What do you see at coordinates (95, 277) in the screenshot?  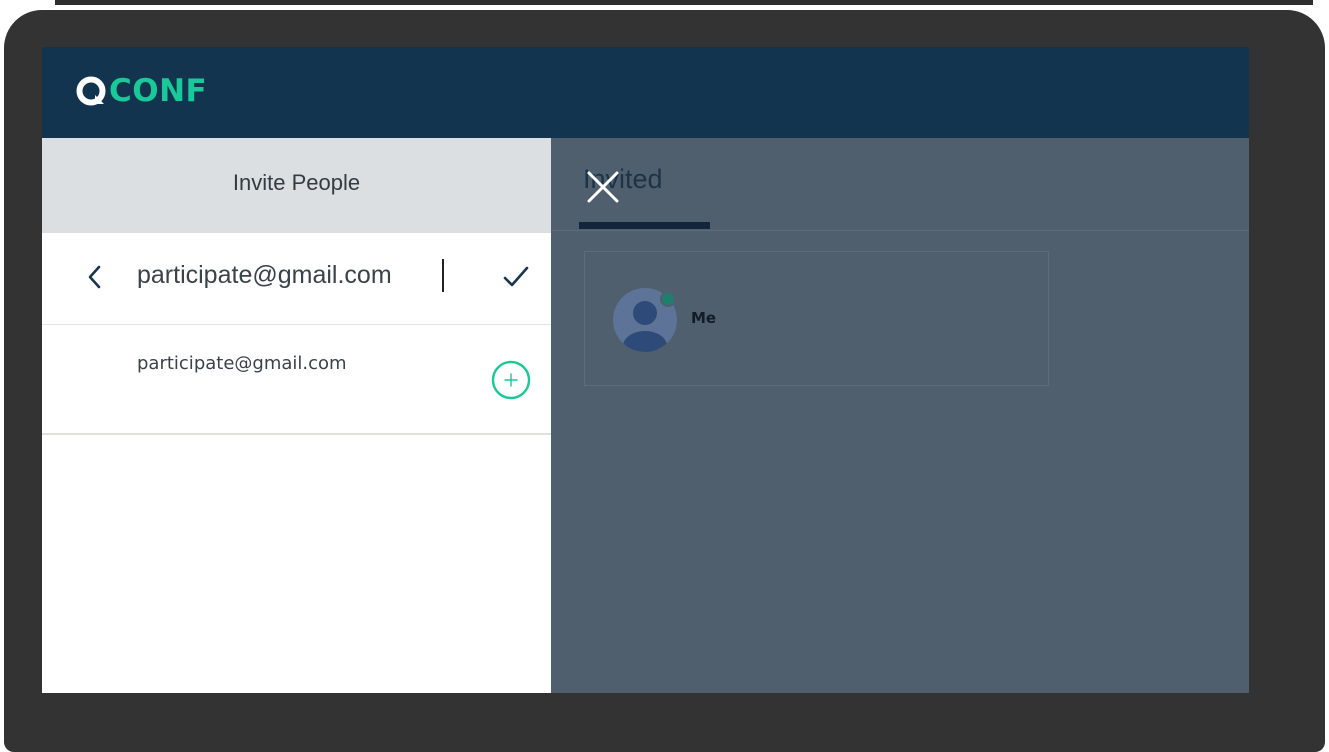 I see `chevron-left-icon` at bounding box center [95, 277].